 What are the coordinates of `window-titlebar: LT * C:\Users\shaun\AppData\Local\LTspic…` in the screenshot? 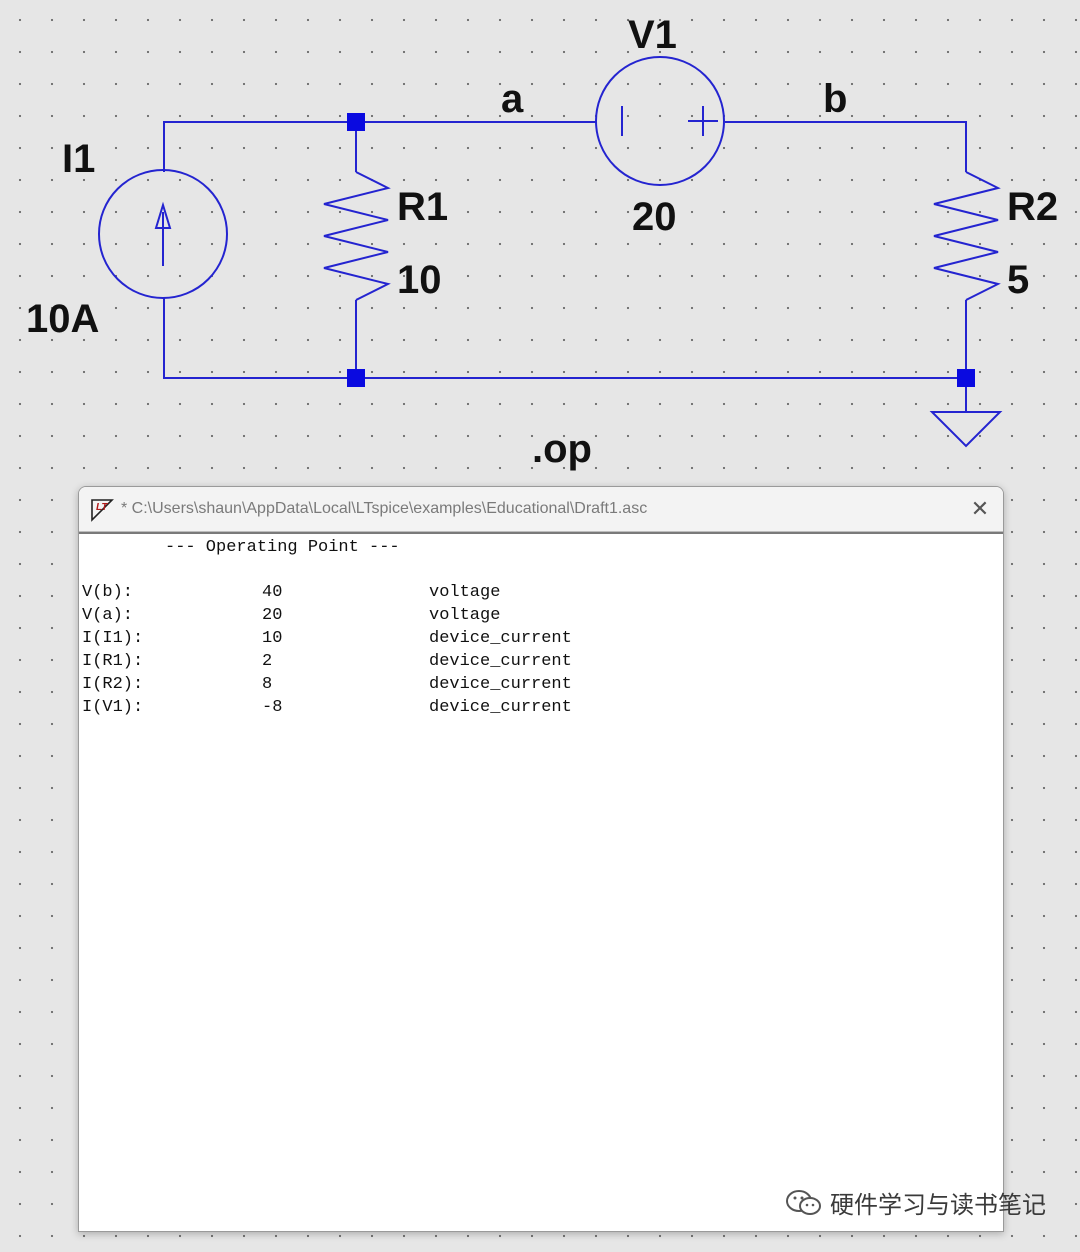 It's located at (541, 509).